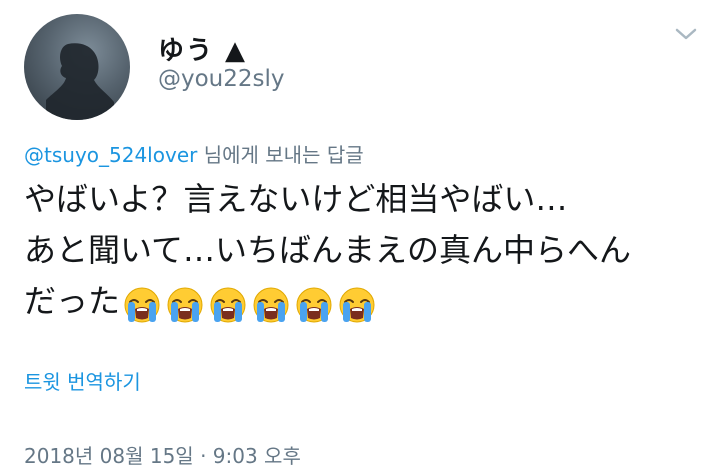 The image size is (720, 476). Describe the element at coordinates (686, 34) in the screenshot. I see `chevron-down-icon` at that location.